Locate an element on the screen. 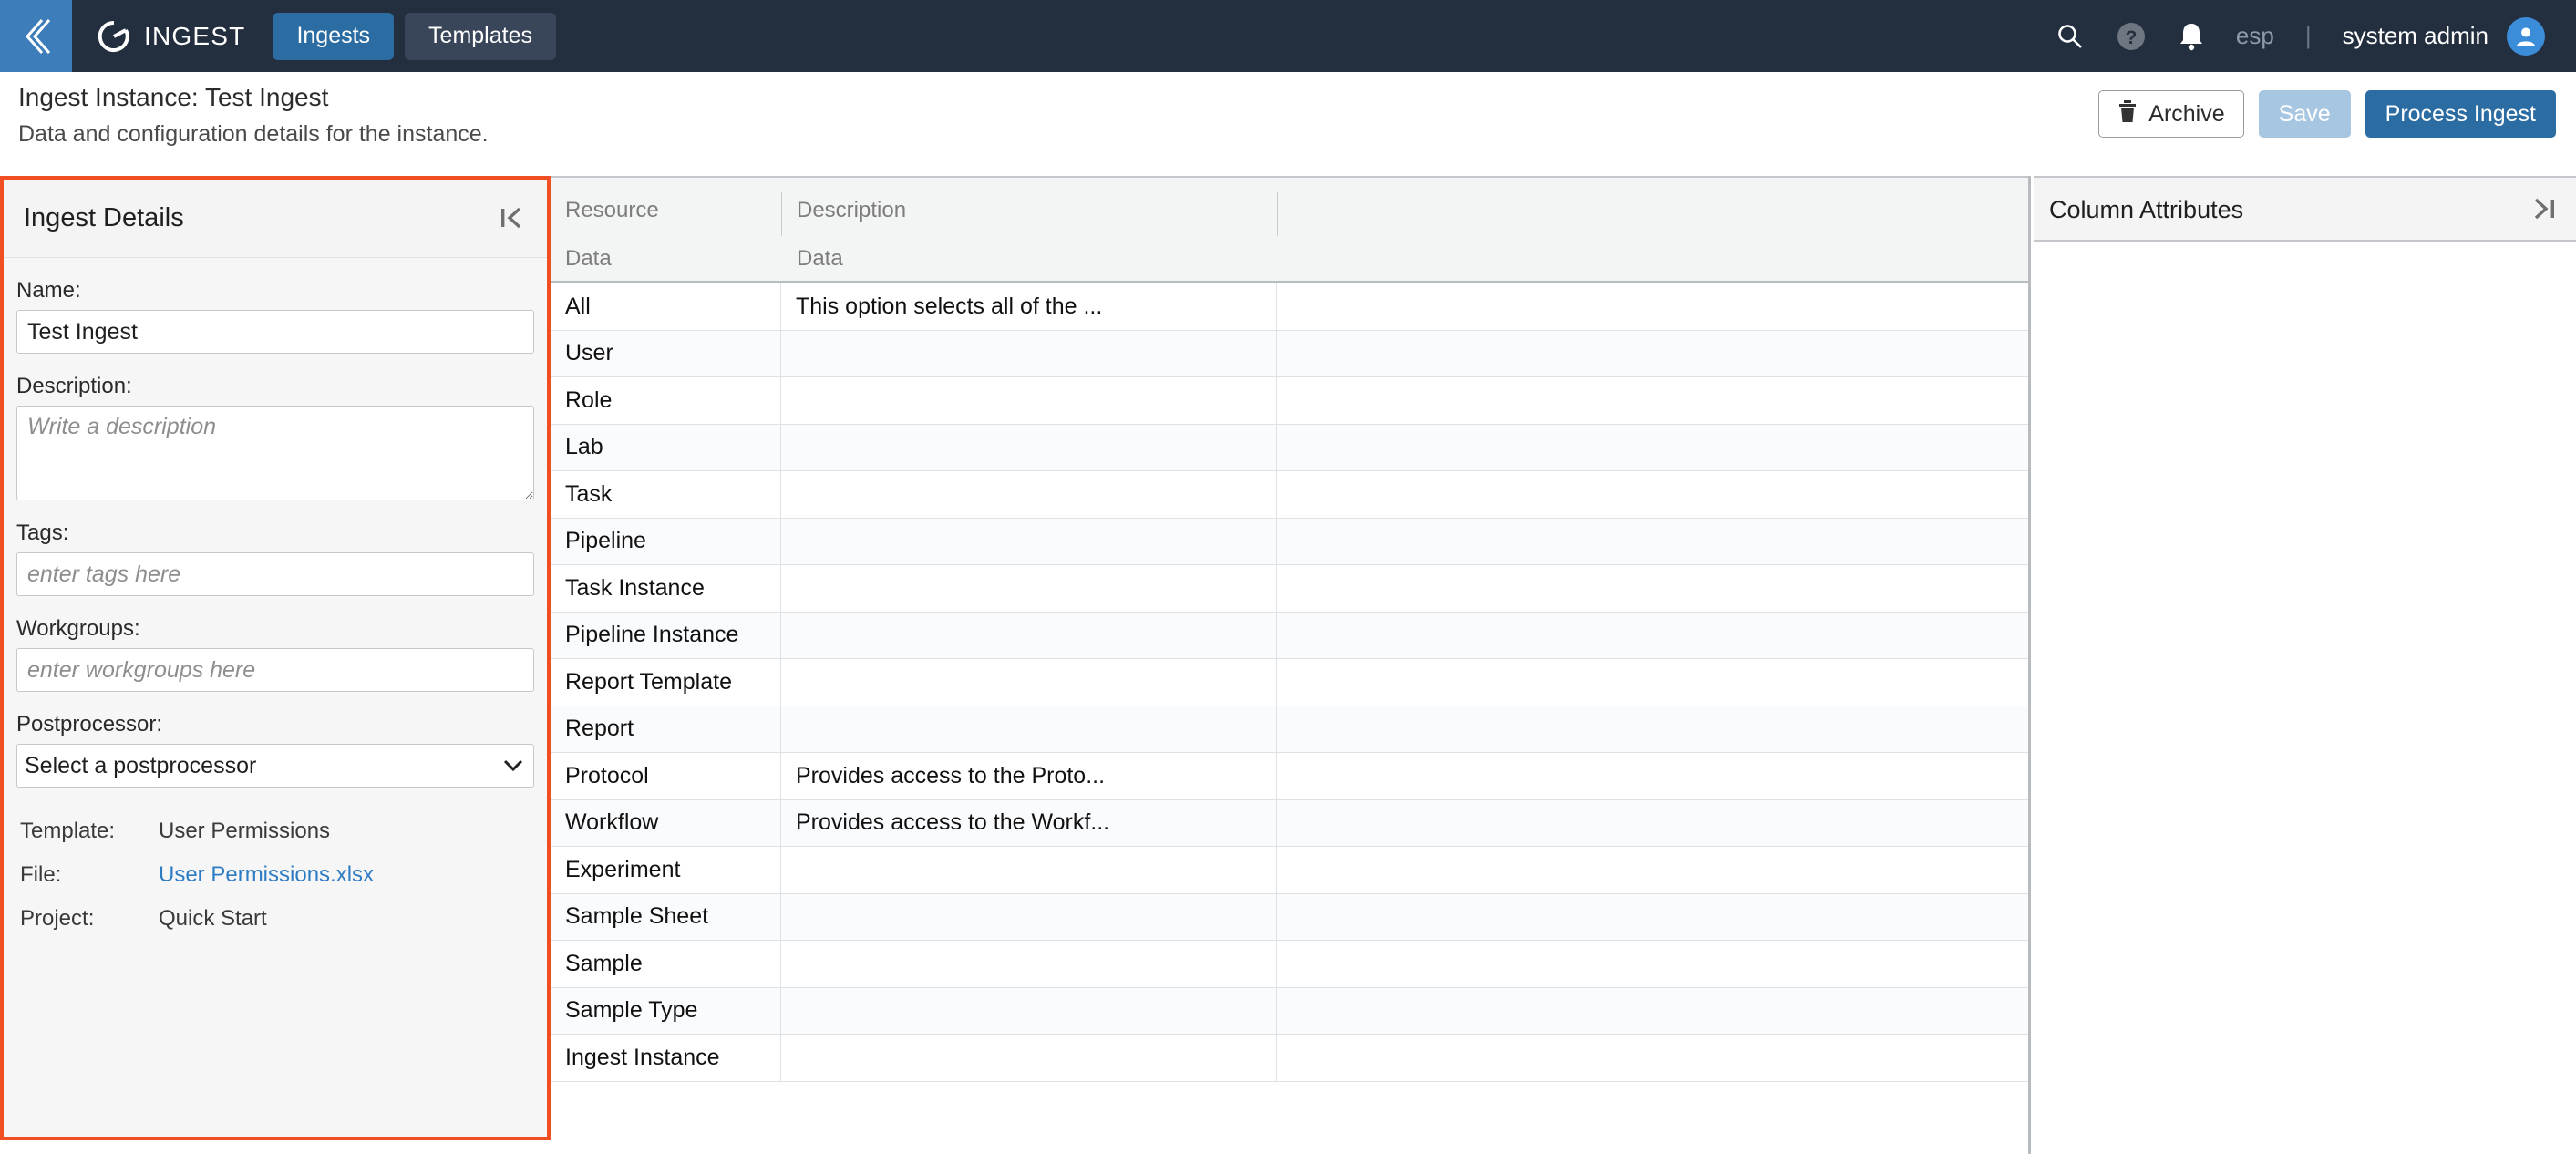 This screenshot has width=2576, height=1154. search-icon is located at coordinates (2070, 36).